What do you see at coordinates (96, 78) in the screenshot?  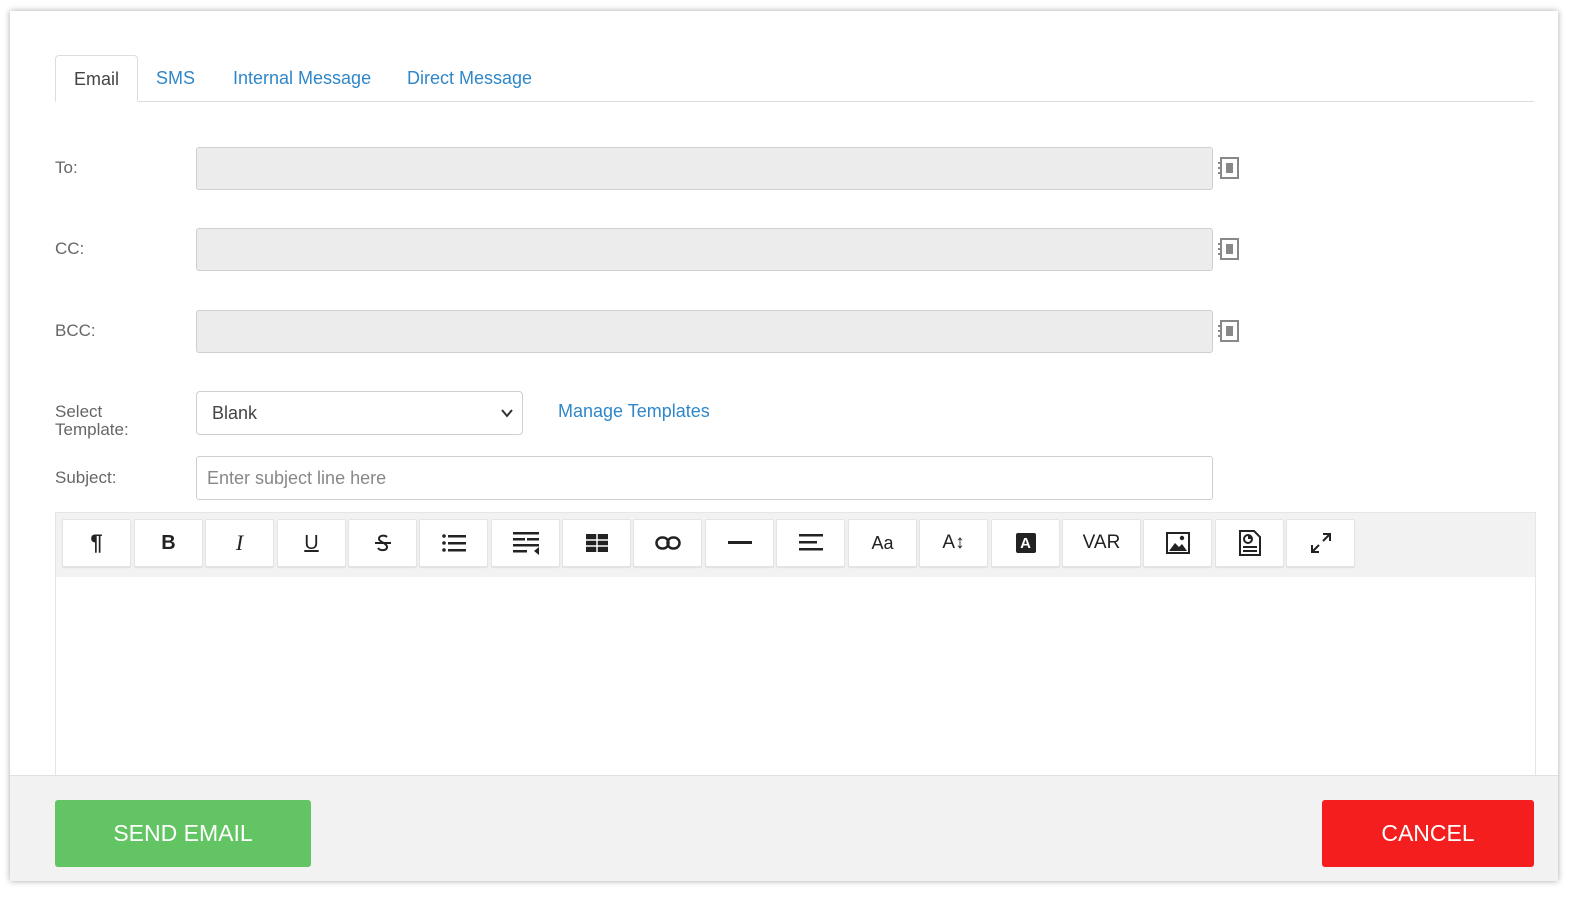 I see `tab-email: Email` at bounding box center [96, 78].